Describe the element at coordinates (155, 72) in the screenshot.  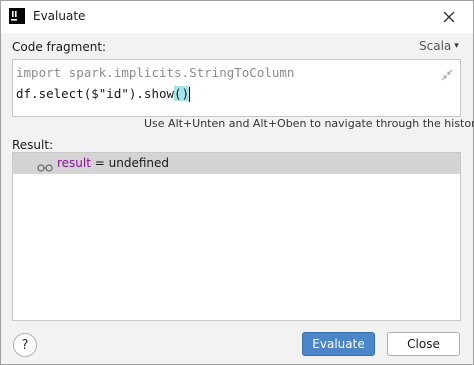
I see `code-line: import spark.implicits.StringToColumn` at that location.